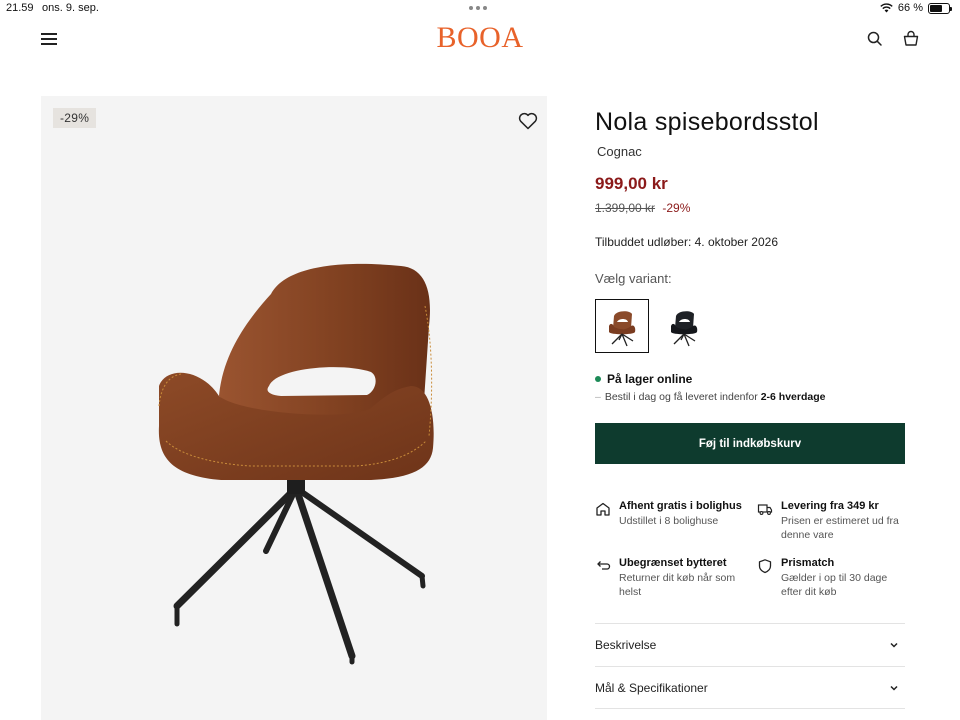  I want to click on add-to-cart-button: Føj til indkøbskurv, so click(750, 443).